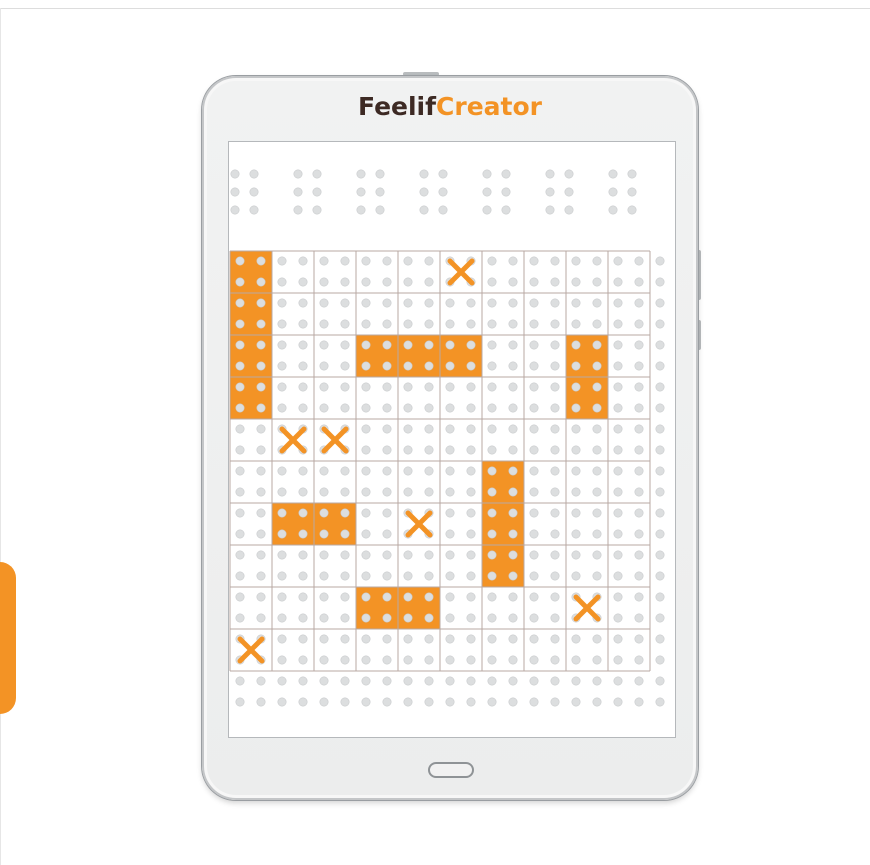 This screenshot has height=865, width=870. I want to click on home-button-icon, so click(451, 770).